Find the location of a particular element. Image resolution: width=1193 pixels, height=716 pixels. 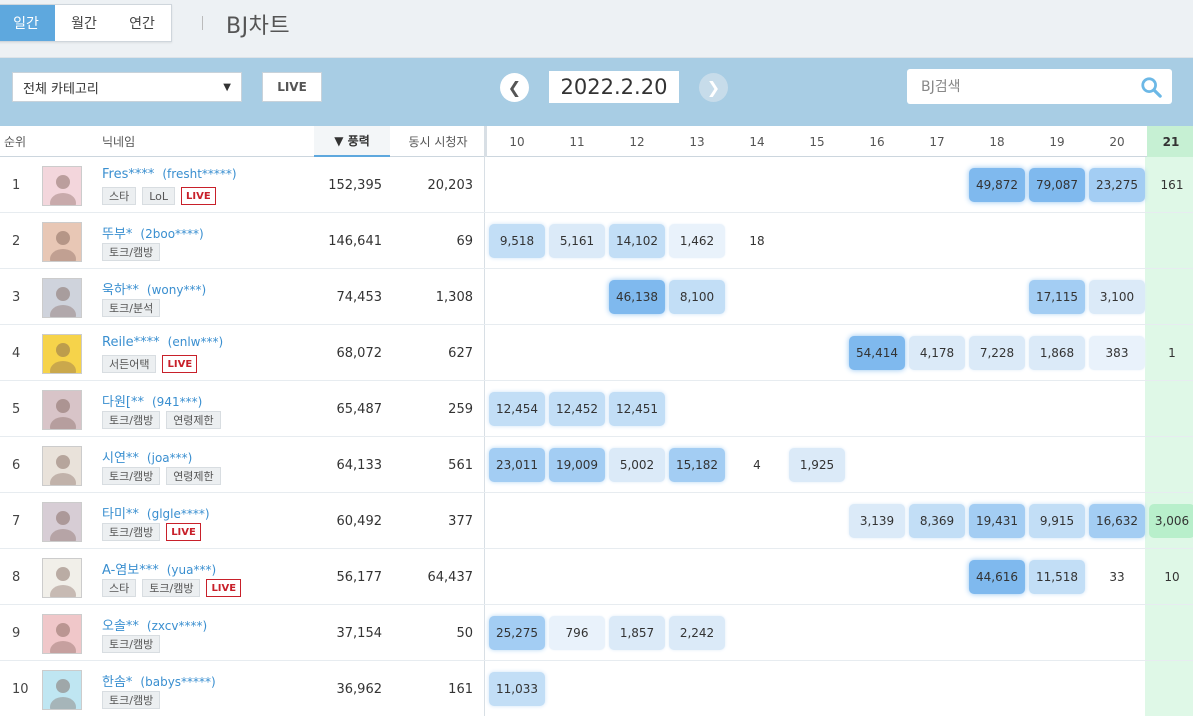

category-tags: 토크/분석 is located at coordinates (131, 308).